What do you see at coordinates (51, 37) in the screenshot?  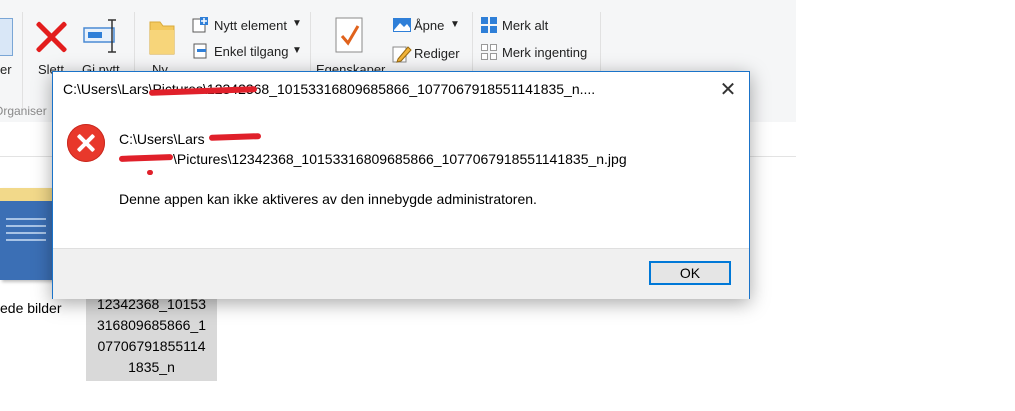 I see `delete-icon` at bounding box center [51, 37].